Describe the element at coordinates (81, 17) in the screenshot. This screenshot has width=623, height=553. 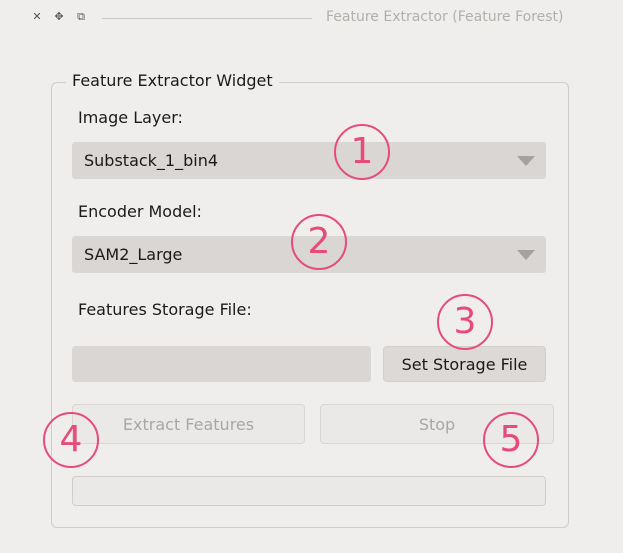
I see `restore-icon: ⧉` at that location.